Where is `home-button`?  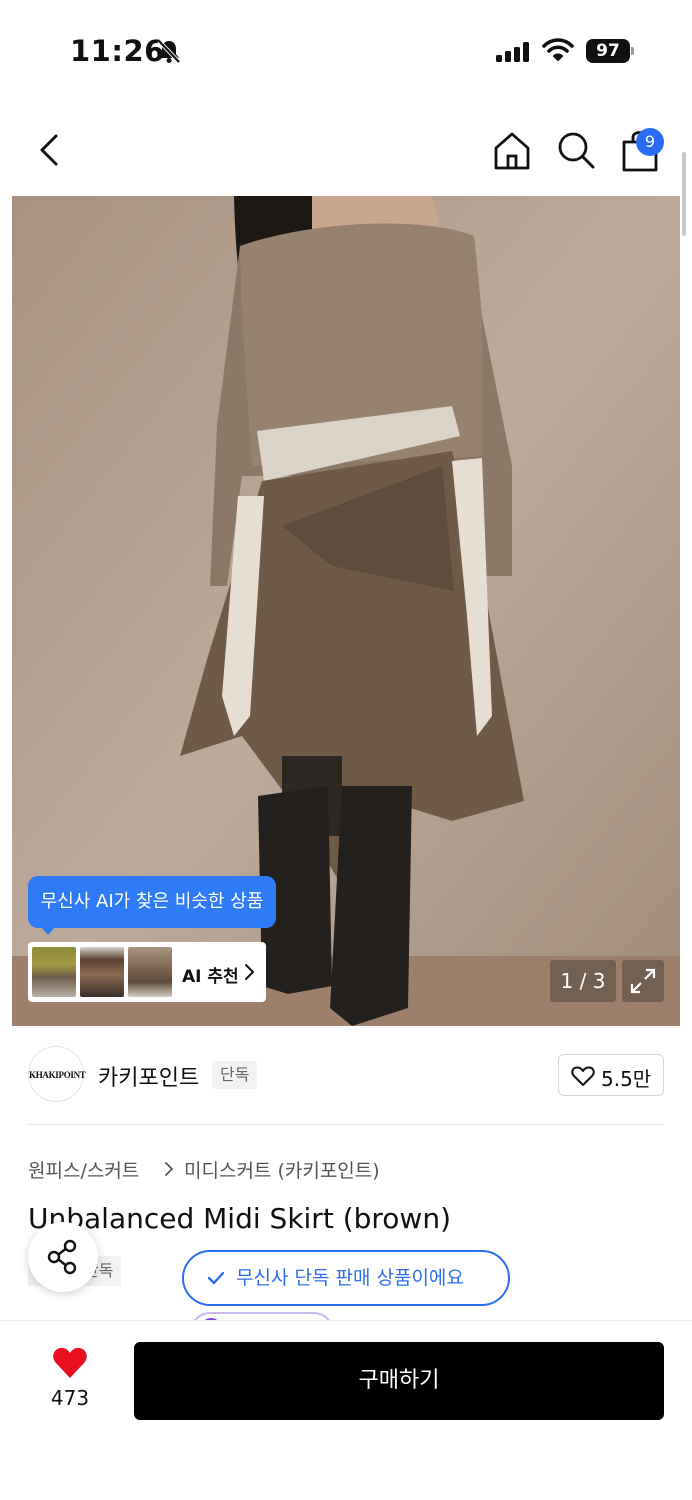 home-button is located at coordinates (512, 150).